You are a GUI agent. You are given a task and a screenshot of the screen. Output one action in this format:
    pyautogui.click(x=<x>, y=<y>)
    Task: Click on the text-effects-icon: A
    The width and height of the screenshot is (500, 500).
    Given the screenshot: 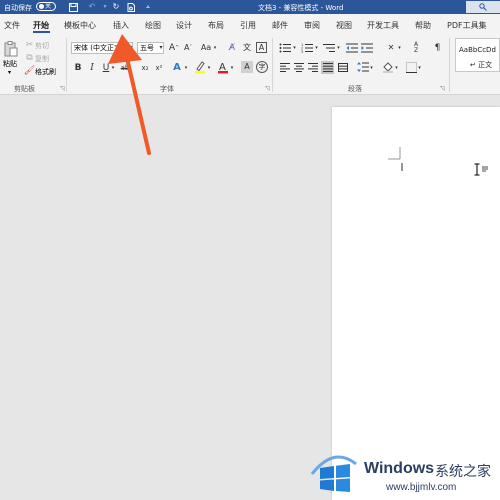 What is the action you would take?
    pyautogui.click(x=177, y=67)
    